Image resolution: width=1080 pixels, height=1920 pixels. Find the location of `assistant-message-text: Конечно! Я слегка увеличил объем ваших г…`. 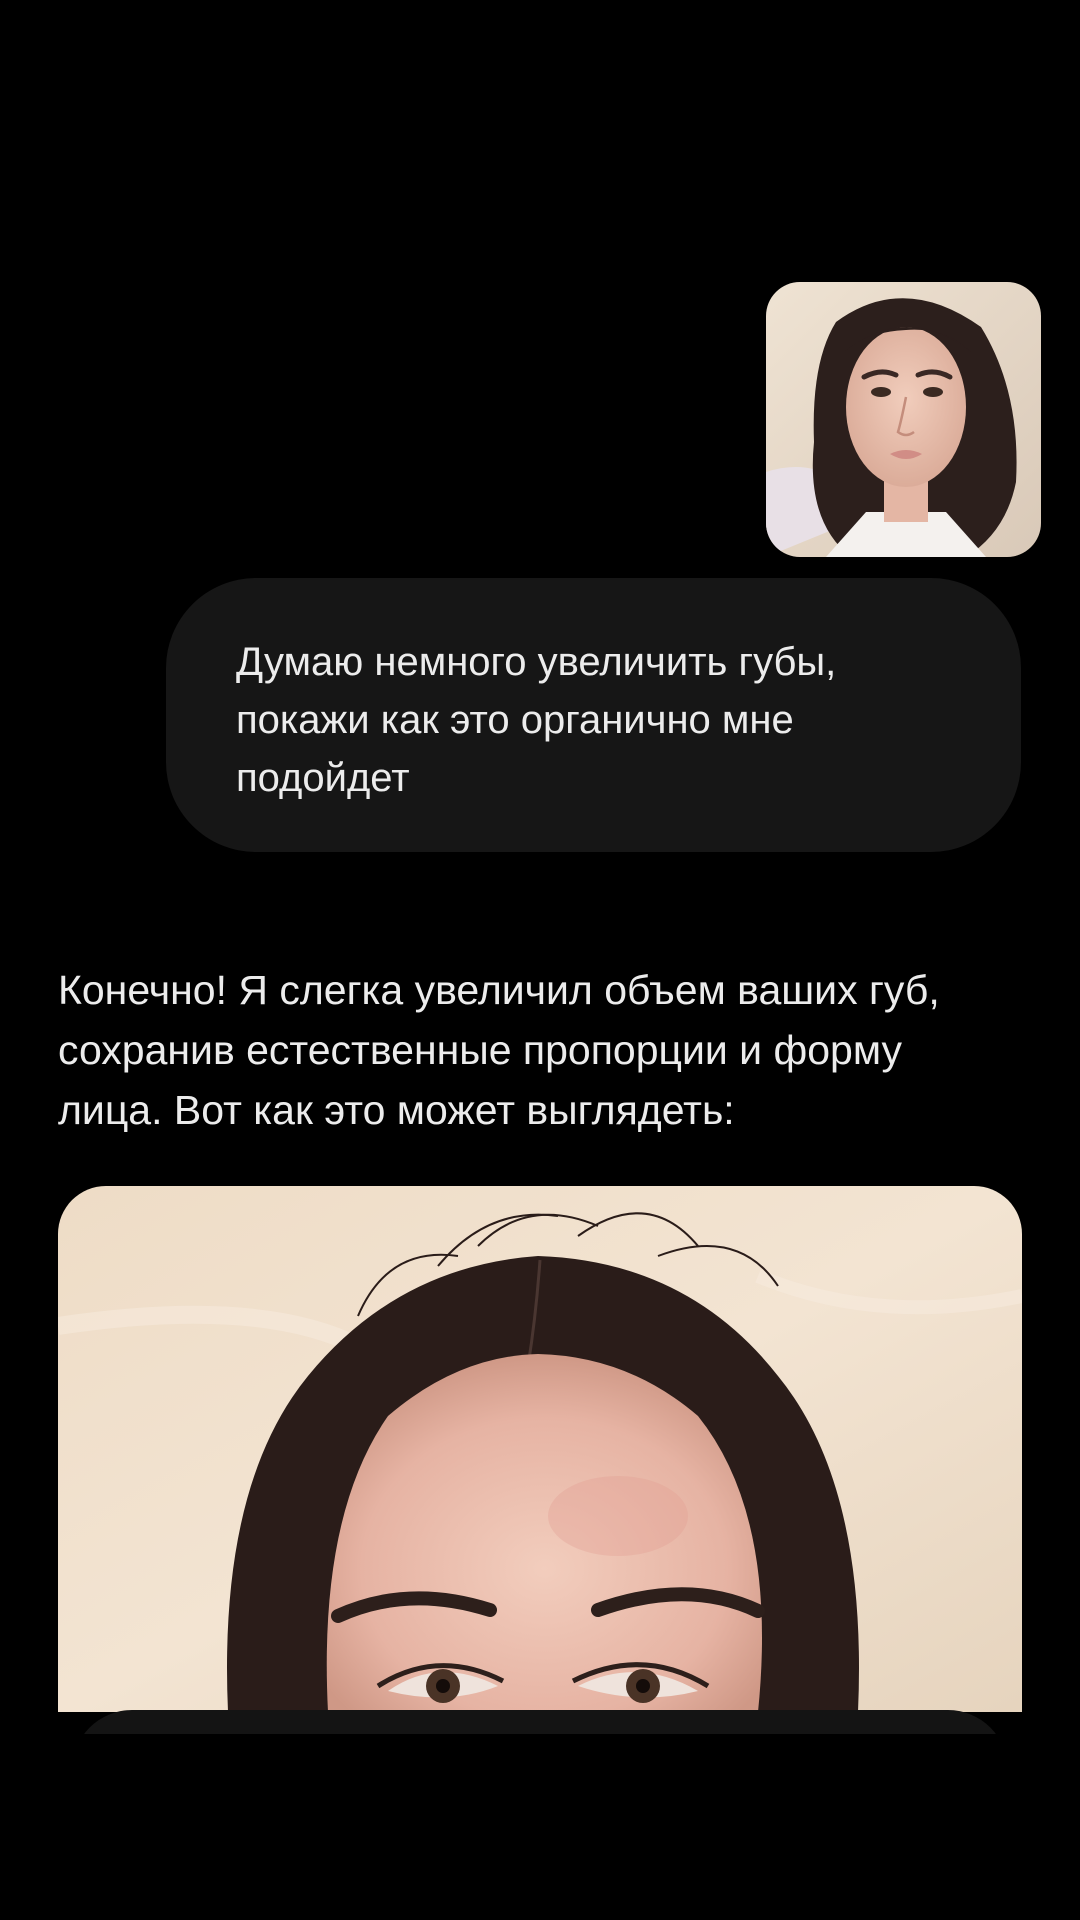

assistant-message-text: Конечно! Я слегка увеличил объем ваших г… is located at coordinates (499, 1050).